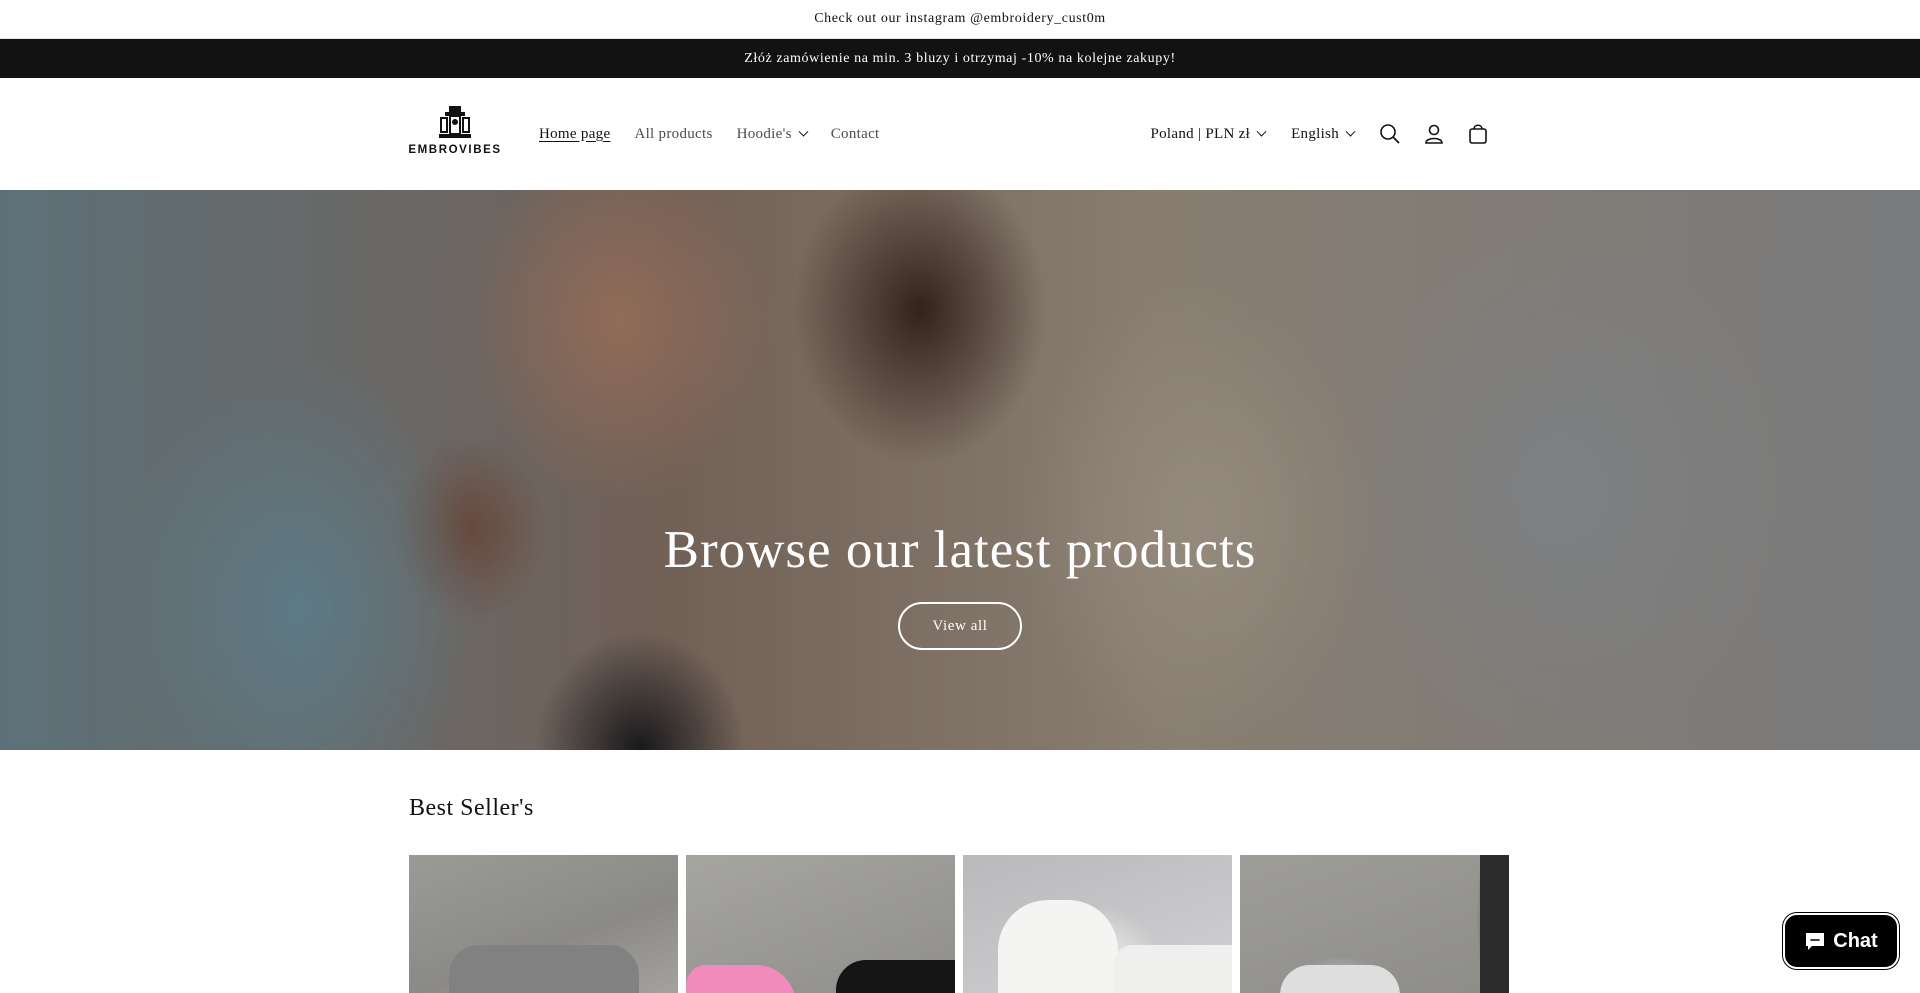  What do you see at coordinates (1315, 133) in the screenshot?
I see `language-selector-label: English` at bounding box center [1315, 133].